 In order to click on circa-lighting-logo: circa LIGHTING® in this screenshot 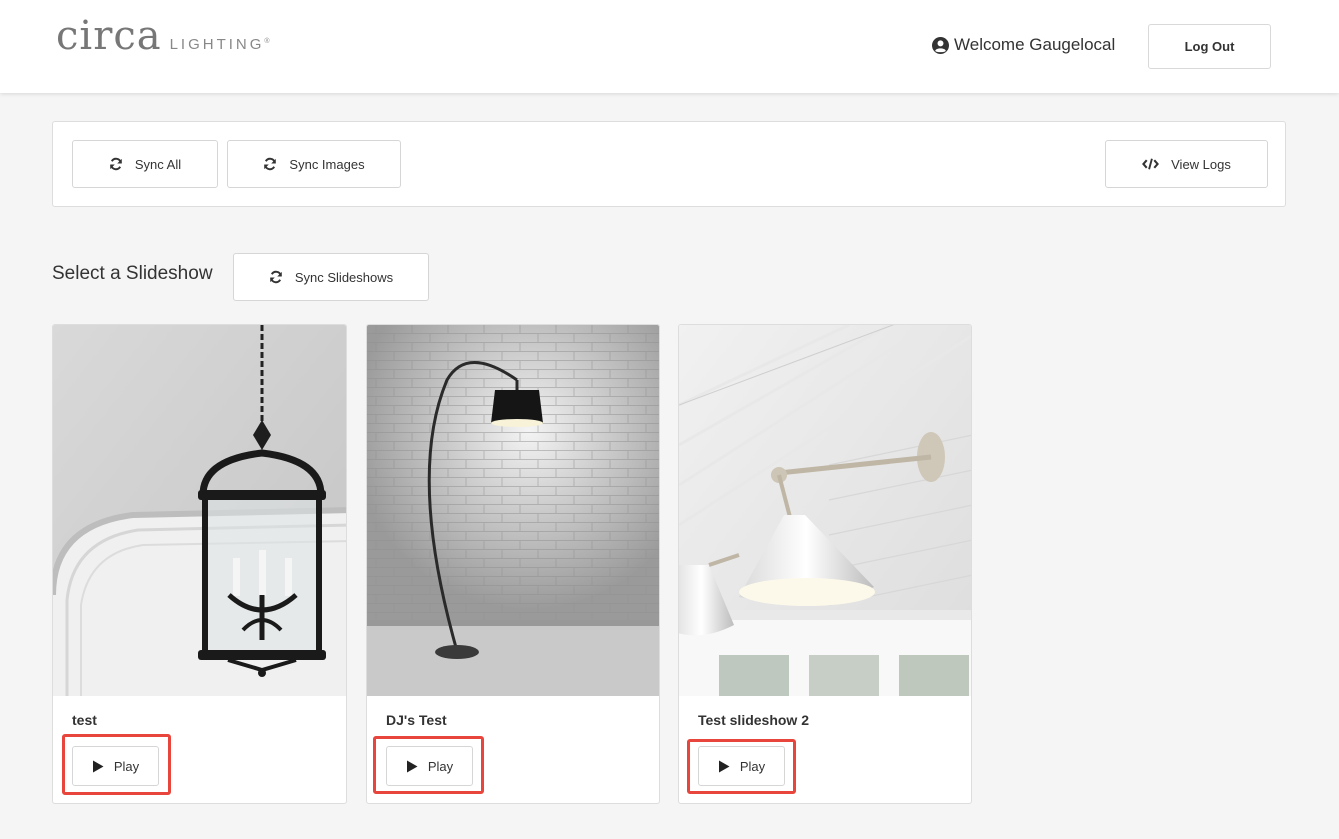, I will do `click(164, 36)`.